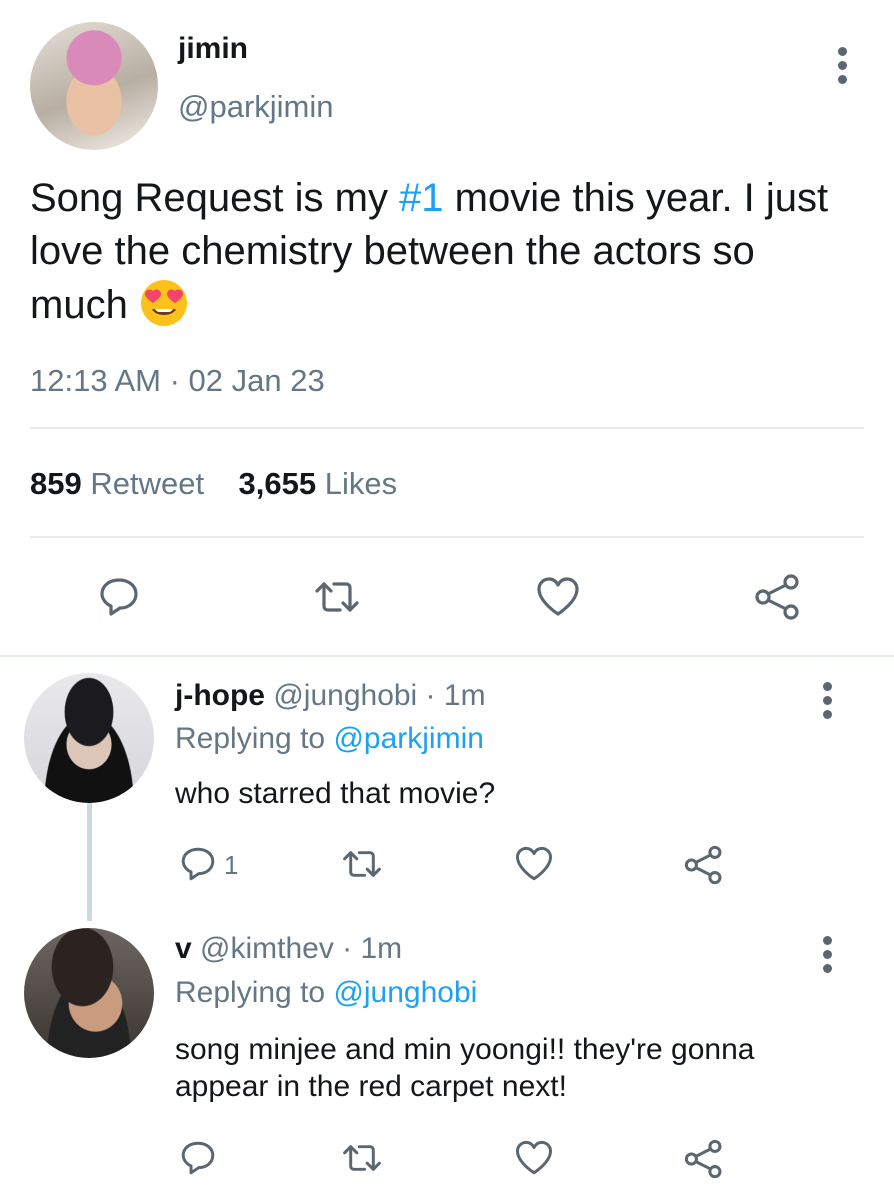  What do you see at coordinates (147, 483) in the screenshot?
I see `retweet-label: Retweet` at bounding box center [147, 483].